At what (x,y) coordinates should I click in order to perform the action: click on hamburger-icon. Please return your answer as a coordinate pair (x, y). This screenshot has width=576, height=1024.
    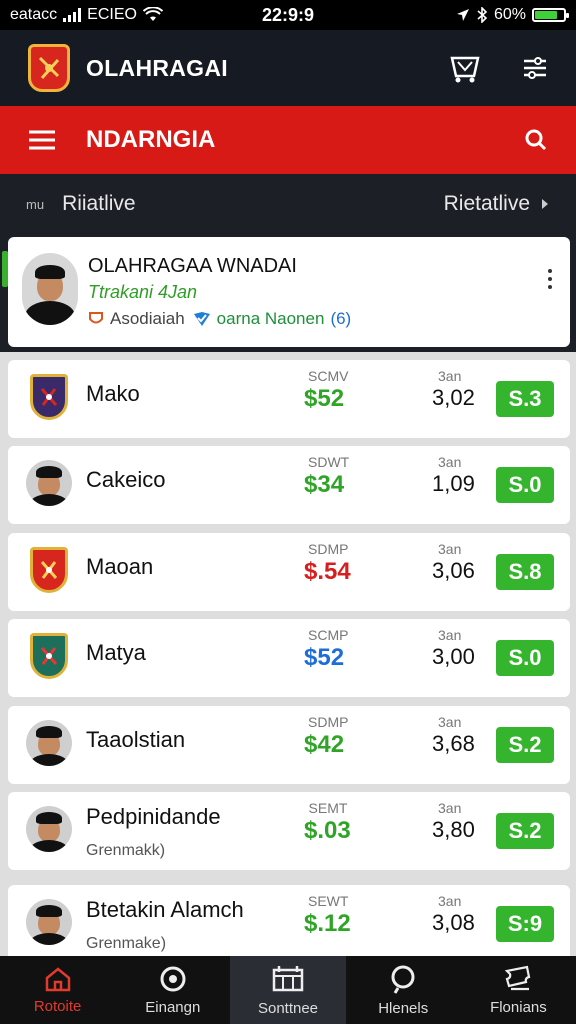
    Looking at the image, I should click on (42, 140).